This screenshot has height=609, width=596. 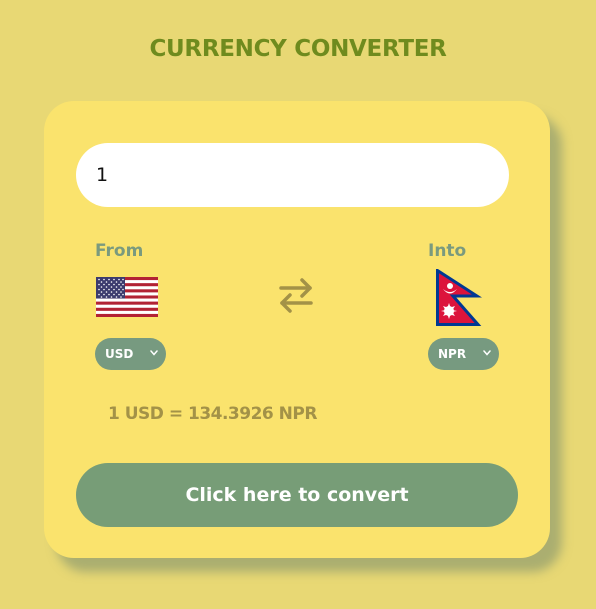 I want to click on from-currency-select: USD, so click(x=130, y=354).